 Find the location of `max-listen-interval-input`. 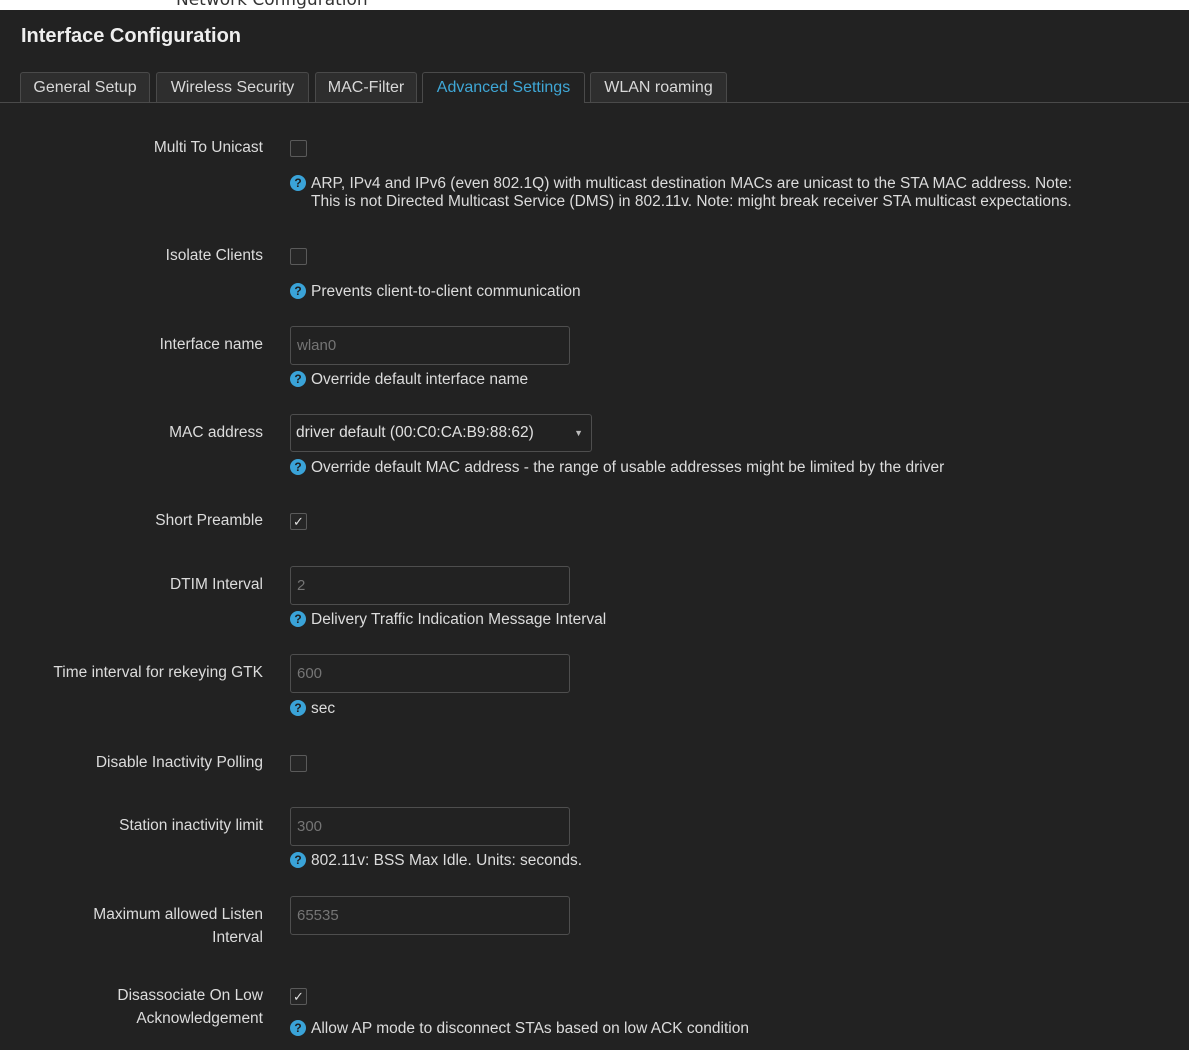

max-listen-interval-input is located at coordinates (430, 915).